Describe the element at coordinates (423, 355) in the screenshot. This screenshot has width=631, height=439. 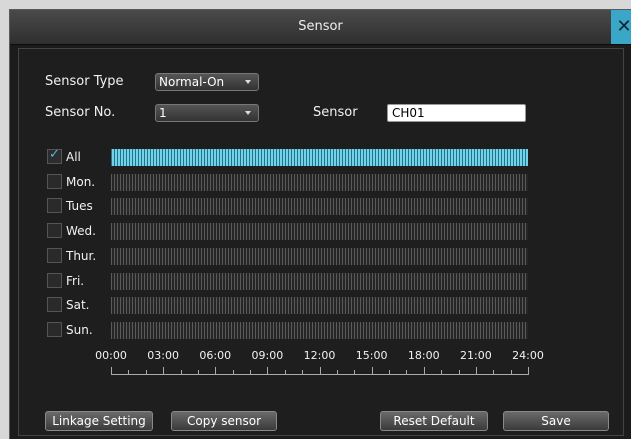
I see `hour-label: 18:00` at that location.